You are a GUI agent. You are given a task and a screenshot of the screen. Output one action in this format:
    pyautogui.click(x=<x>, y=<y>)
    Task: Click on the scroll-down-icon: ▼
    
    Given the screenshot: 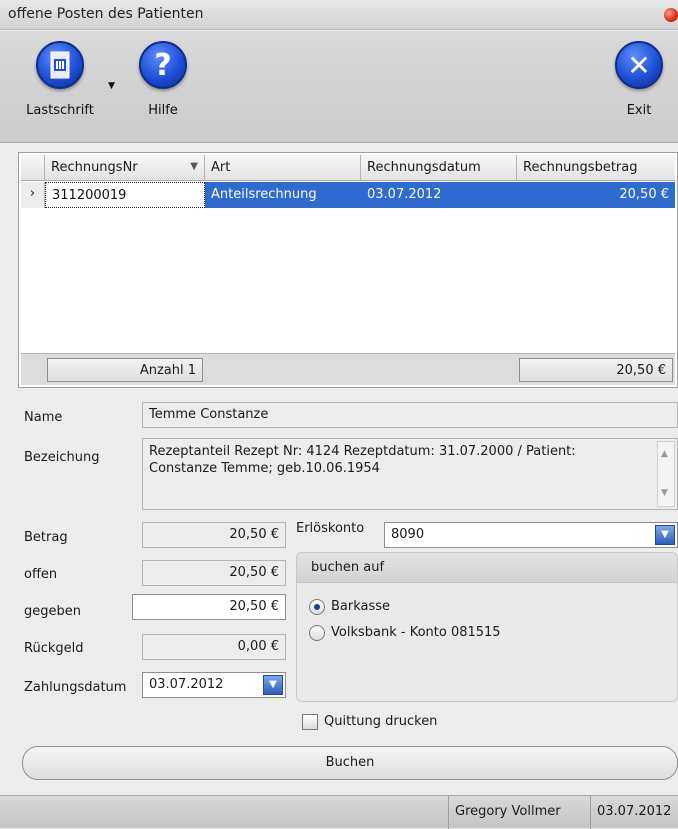 What is the action you would take?
    pyautogui.click(x=664, y=493)
    